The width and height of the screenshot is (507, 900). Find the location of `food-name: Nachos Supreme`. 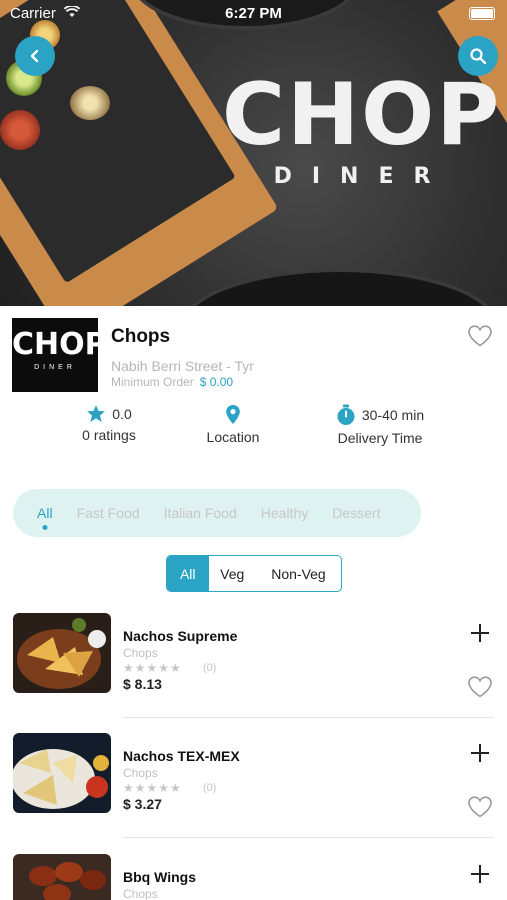

food-name: Nachos Supreme is located at coordinates (180, 636).